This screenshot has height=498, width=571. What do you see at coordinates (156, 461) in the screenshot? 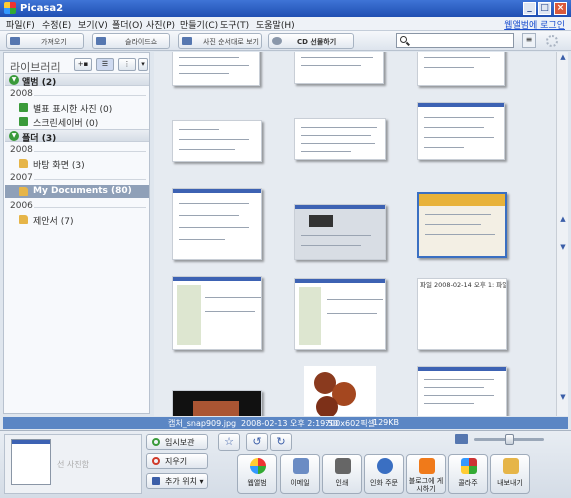
I see `clear-icon` at bounding box center [156, 461].